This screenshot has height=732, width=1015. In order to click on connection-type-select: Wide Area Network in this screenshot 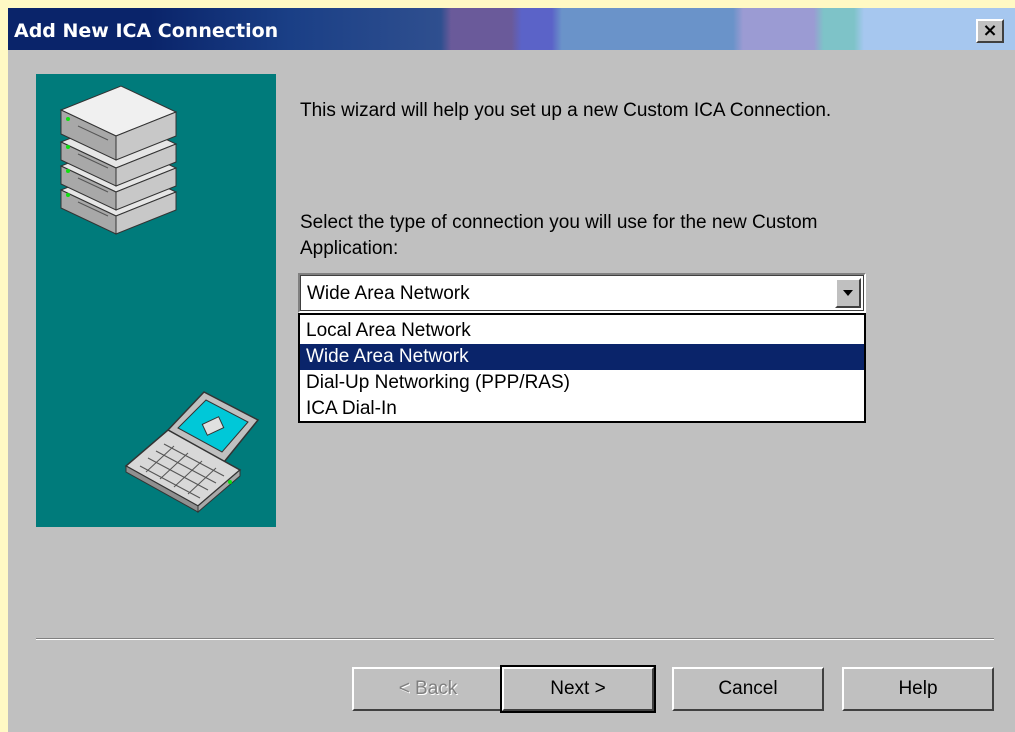, I will do `click(582, 293)`.